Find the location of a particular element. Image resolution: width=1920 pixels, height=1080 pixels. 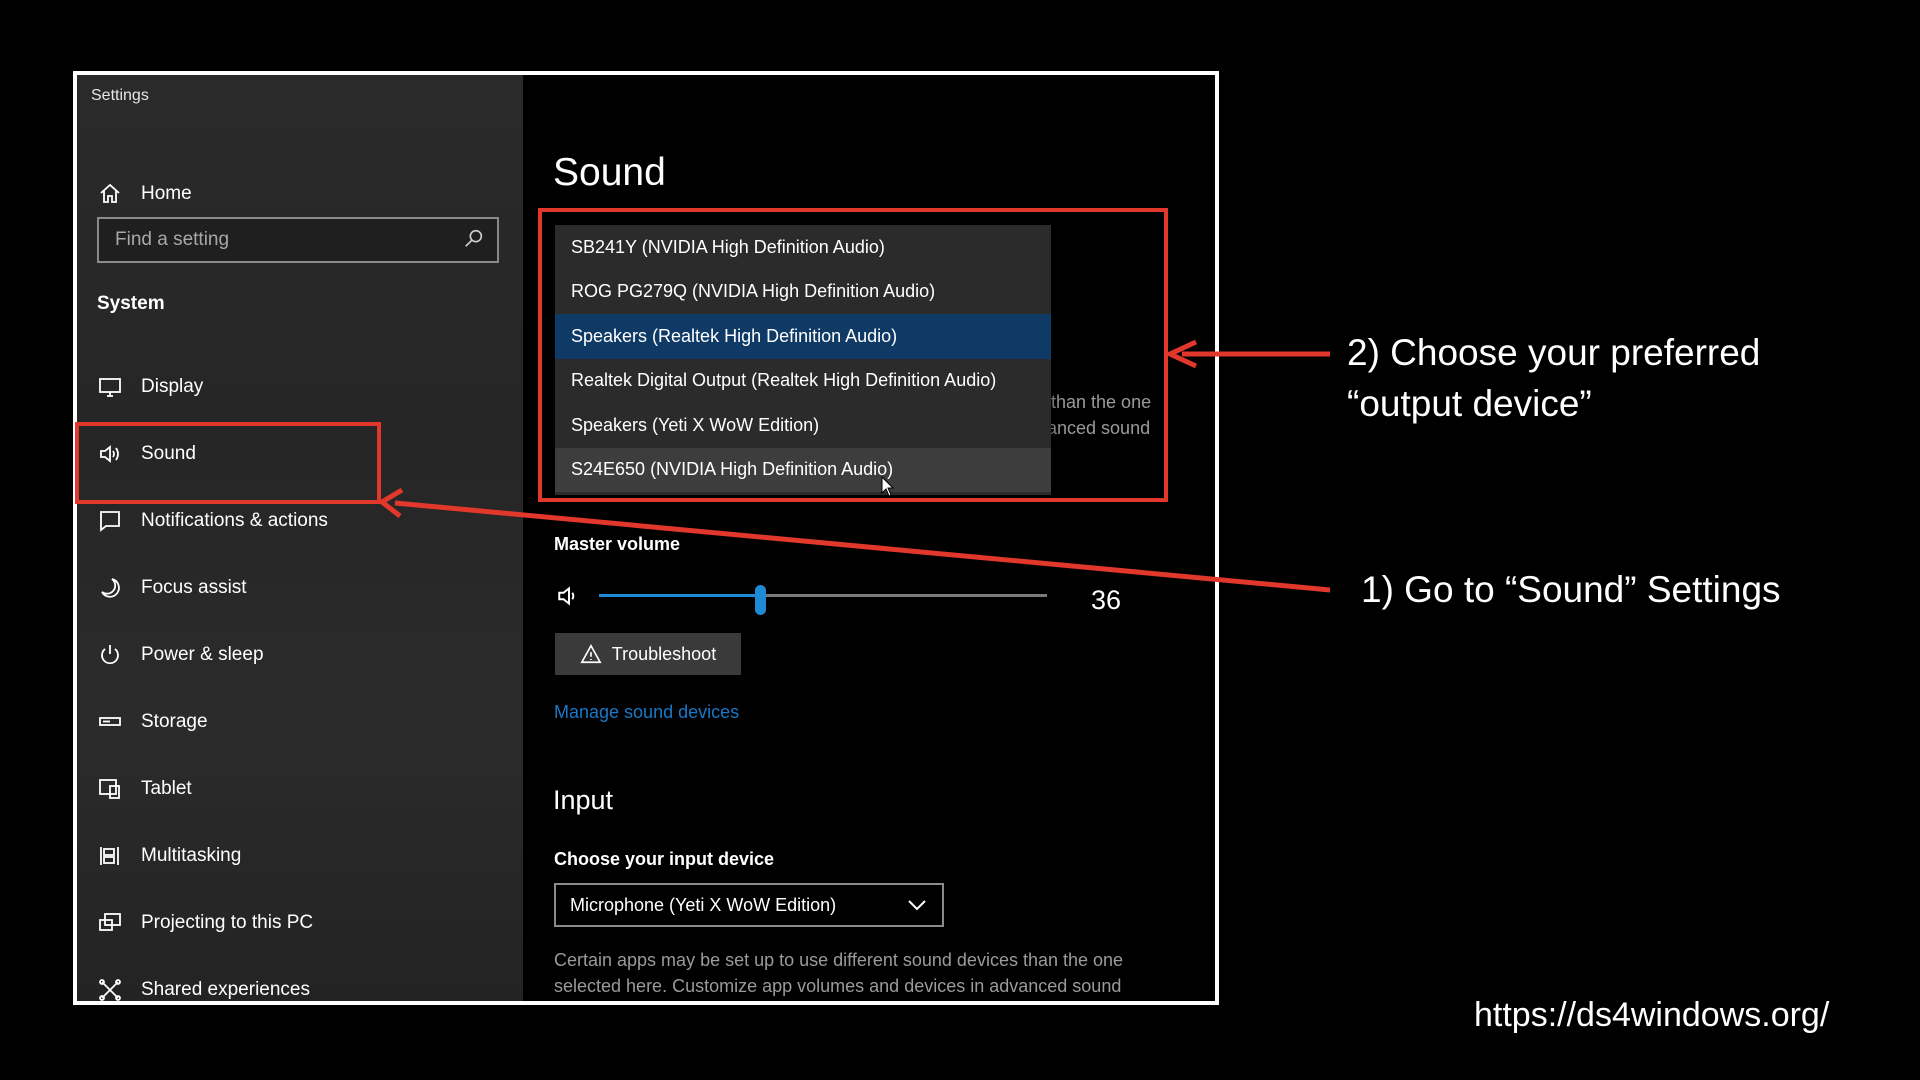

arrow-to-sound is located at coordinates (862, 546).